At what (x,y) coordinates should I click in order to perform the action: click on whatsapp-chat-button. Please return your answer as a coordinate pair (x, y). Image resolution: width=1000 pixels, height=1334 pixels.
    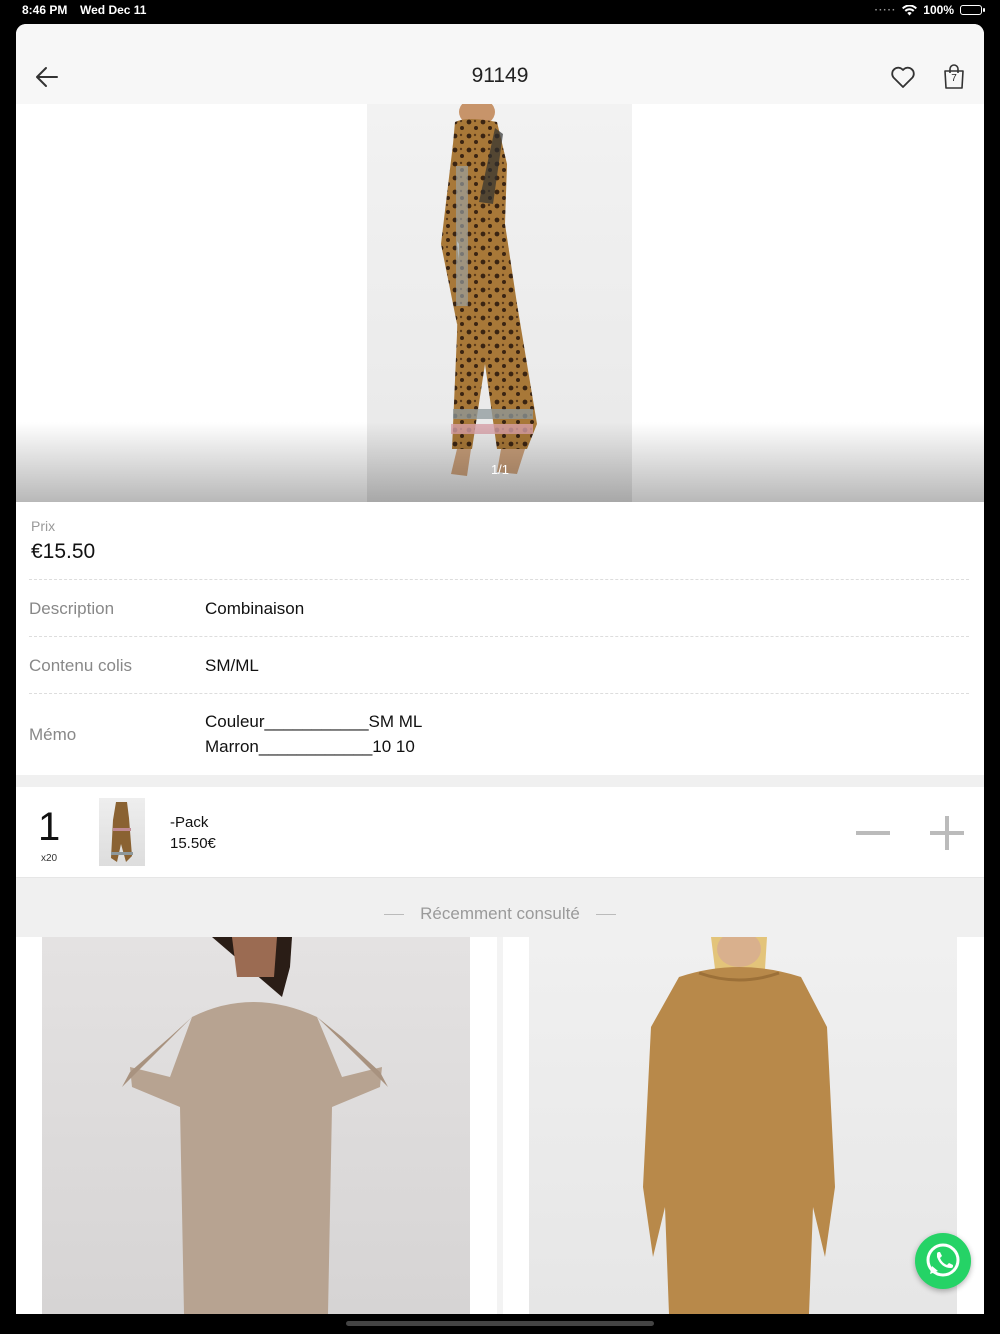
    Looking at the image, I should click on (943, 1261).